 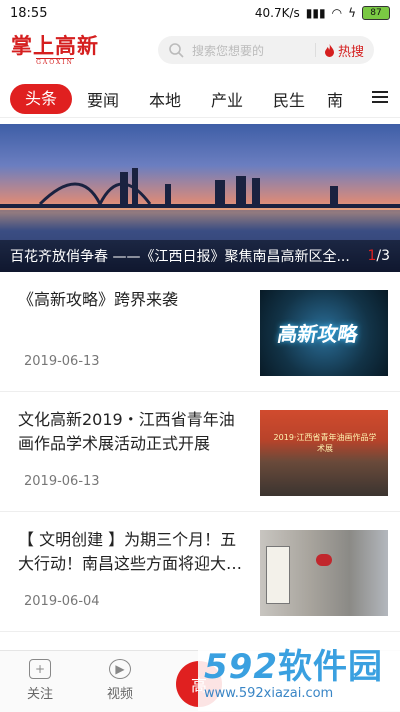 What do you see at coordinates (241, 666) in the screenshot?
I see `watermark-number: 592` at bounding box center [241, 666].